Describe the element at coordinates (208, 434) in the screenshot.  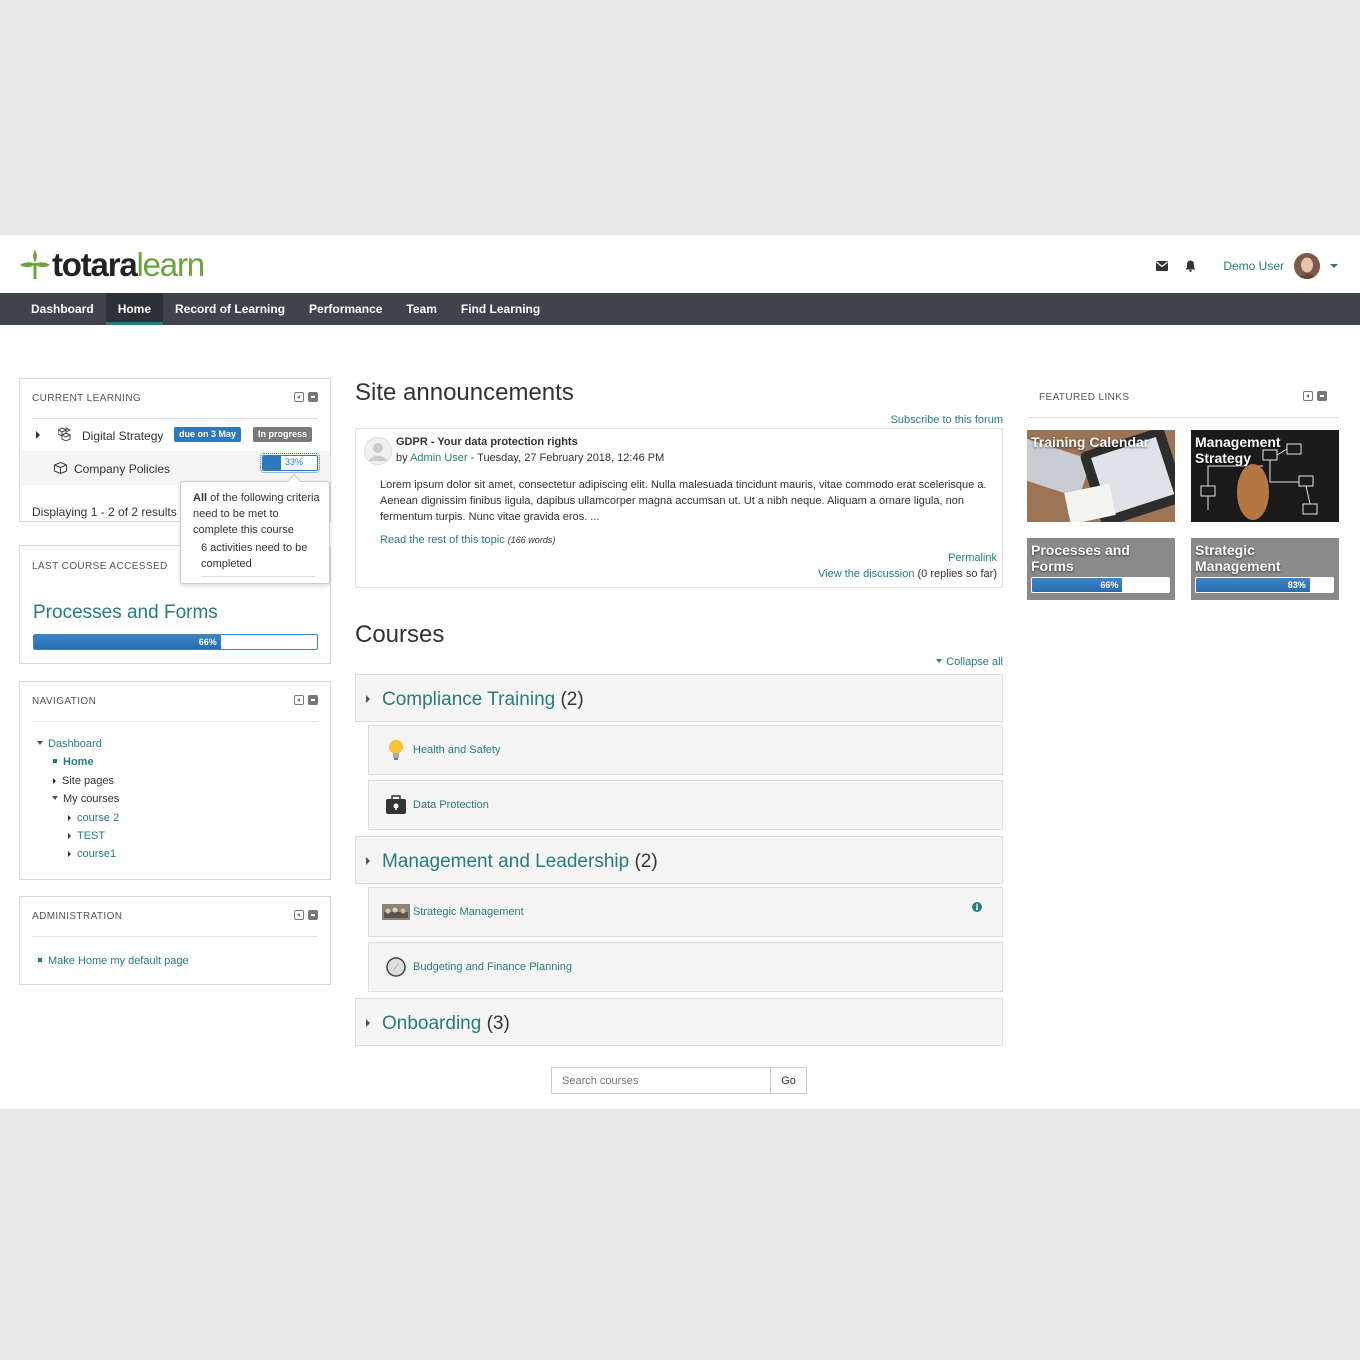
I see `due-badge: due on 3 May` at that location.